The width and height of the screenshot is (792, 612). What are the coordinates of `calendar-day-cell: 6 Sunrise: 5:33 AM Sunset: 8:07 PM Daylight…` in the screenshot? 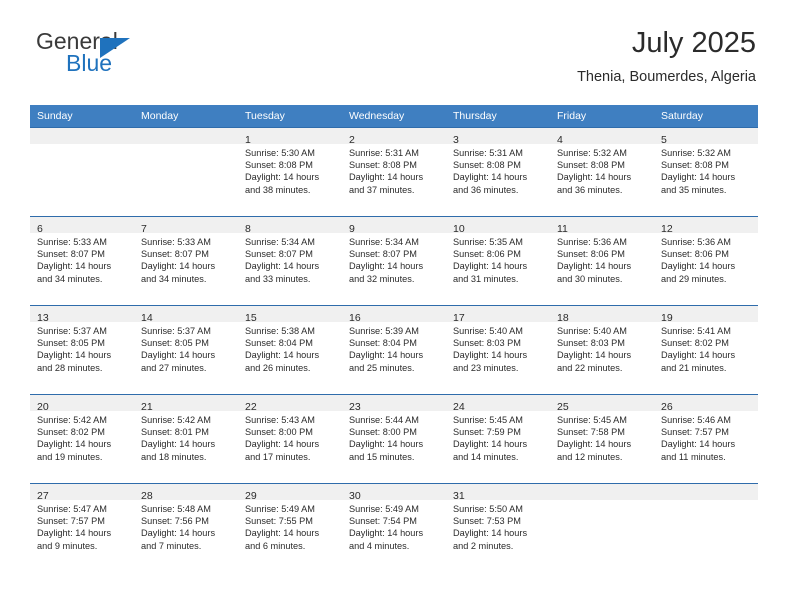 It's located at (82, 261).